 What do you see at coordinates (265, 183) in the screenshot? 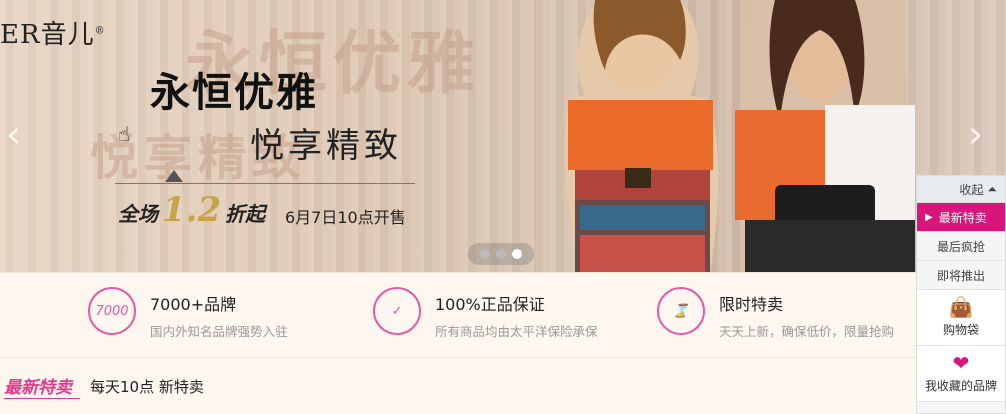
I see `banner-divider` at bounding box center [265, 183].